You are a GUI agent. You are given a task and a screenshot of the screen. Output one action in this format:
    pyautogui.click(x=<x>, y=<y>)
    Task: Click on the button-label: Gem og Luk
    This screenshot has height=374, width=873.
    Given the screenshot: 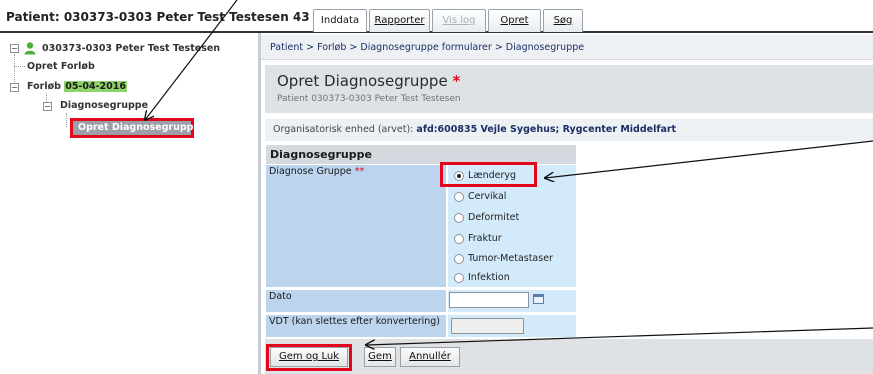 What is the action you would take?
    pyautogui.click(x=309, y=356)
    